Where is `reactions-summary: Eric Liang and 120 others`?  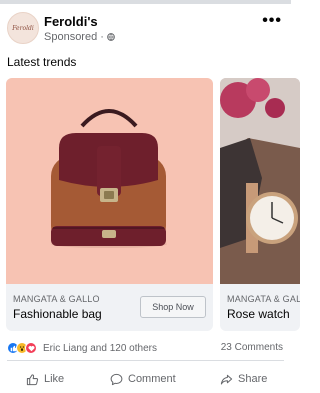
reactions-summary: Eric Liang and 120 others is located at coordinates (82, 348).